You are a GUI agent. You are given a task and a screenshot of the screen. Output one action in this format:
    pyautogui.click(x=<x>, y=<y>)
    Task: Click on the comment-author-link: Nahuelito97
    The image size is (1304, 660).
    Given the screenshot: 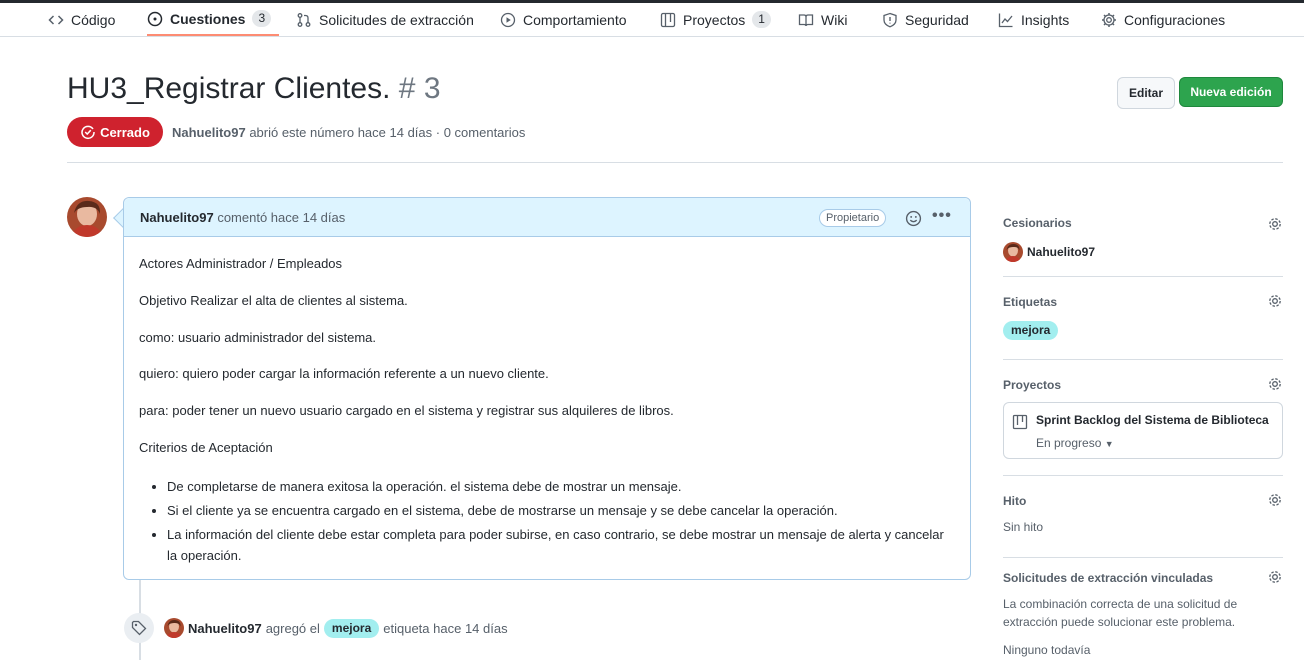 What is the action you would take?
    pyautogui.click(x=177, y=217)
    